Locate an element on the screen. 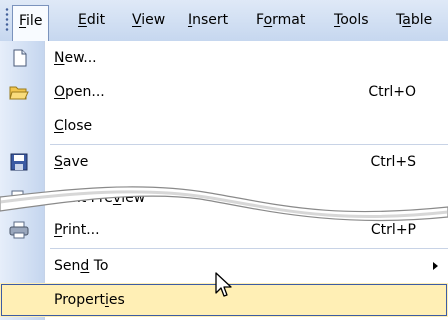 The image size is (448, 320). menu-insert: Insert is located at coordinates (208, 20).